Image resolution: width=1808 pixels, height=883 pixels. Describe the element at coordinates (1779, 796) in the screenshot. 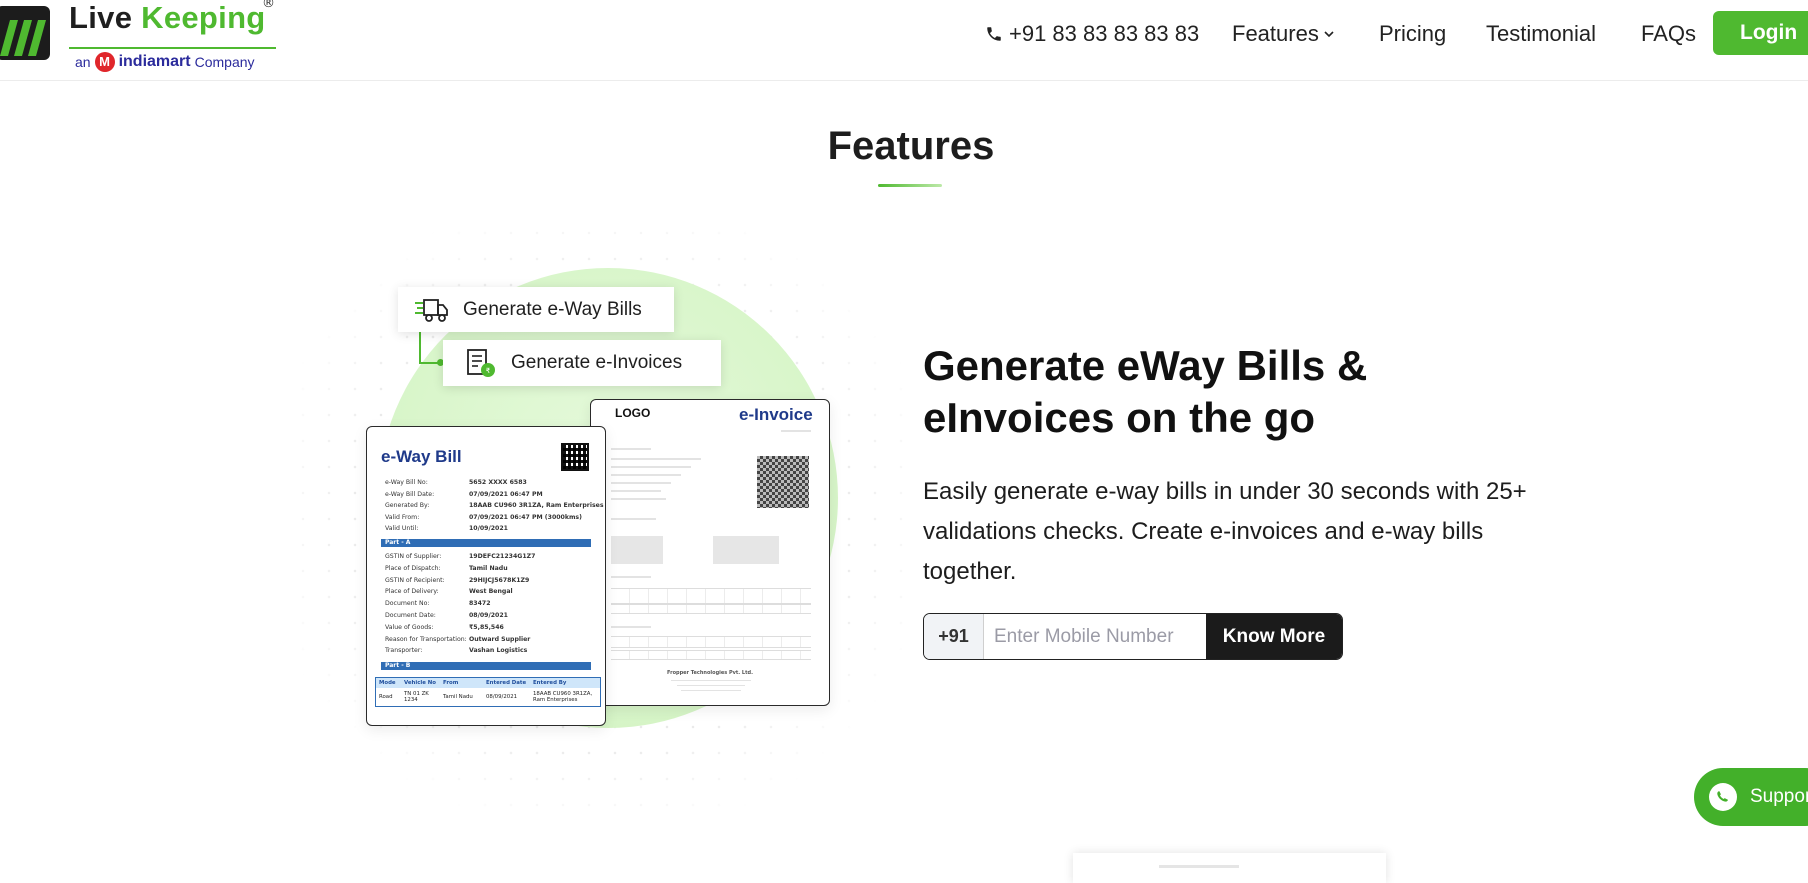

I see `support-label: Support` at that location.